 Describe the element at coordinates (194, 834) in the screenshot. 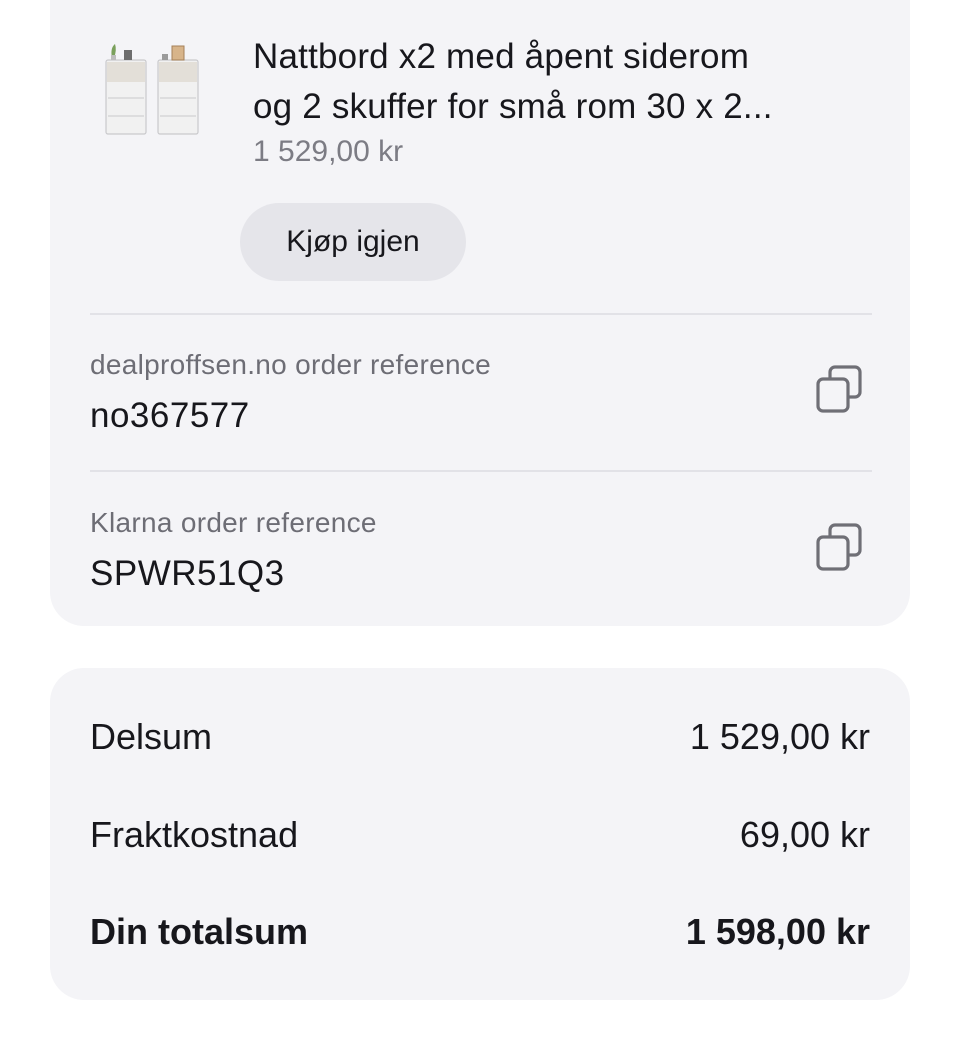

I see `shipping-label: Fraktkostnad` at that location.